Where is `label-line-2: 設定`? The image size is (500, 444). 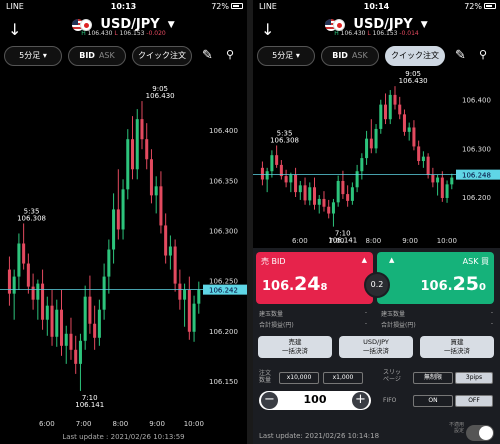
label-line-2: 設定 is located at coordinates (458, 431).